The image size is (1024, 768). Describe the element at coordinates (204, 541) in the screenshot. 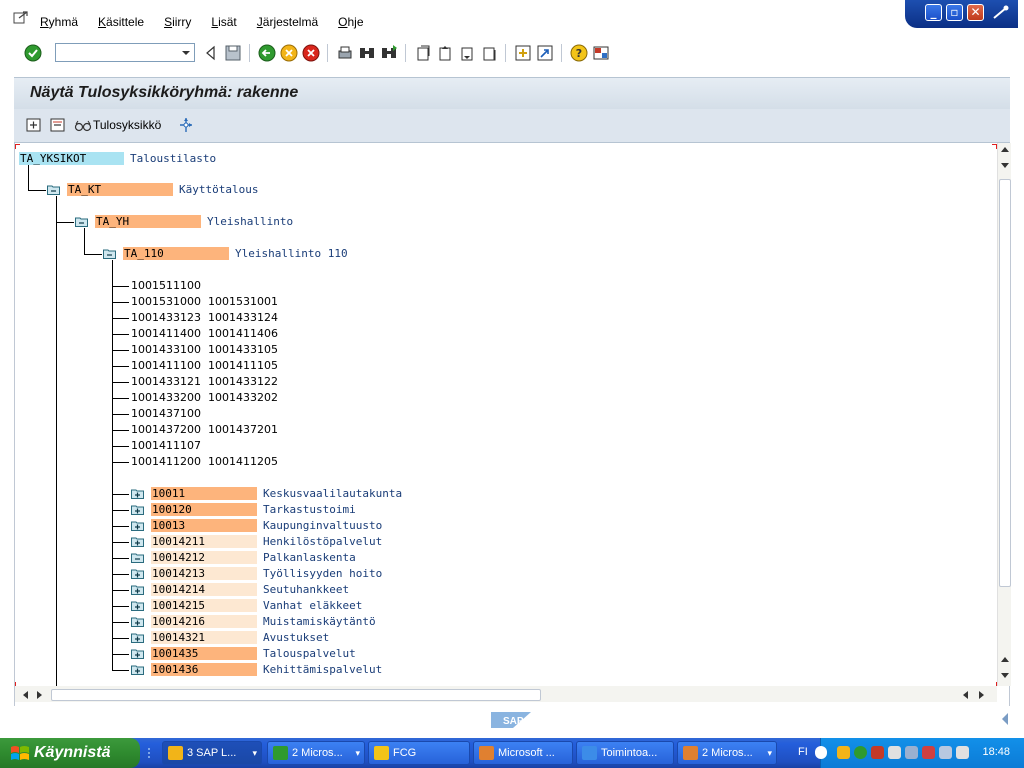

I see `tree-group-code: 10014211` at that location.